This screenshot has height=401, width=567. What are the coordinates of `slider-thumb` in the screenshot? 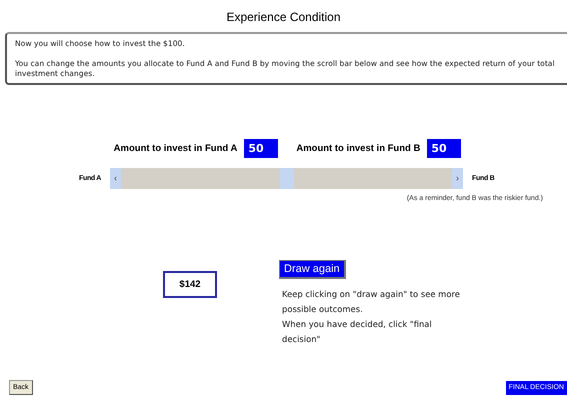 It's located at (287, 178).